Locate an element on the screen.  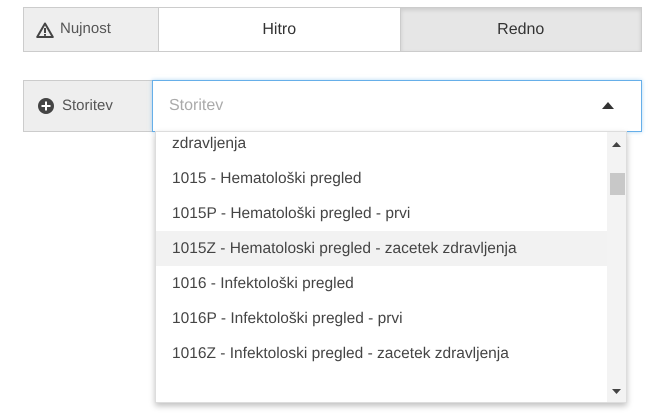
dropdown-option: zdravljenja is located at coordinates (381, 146).